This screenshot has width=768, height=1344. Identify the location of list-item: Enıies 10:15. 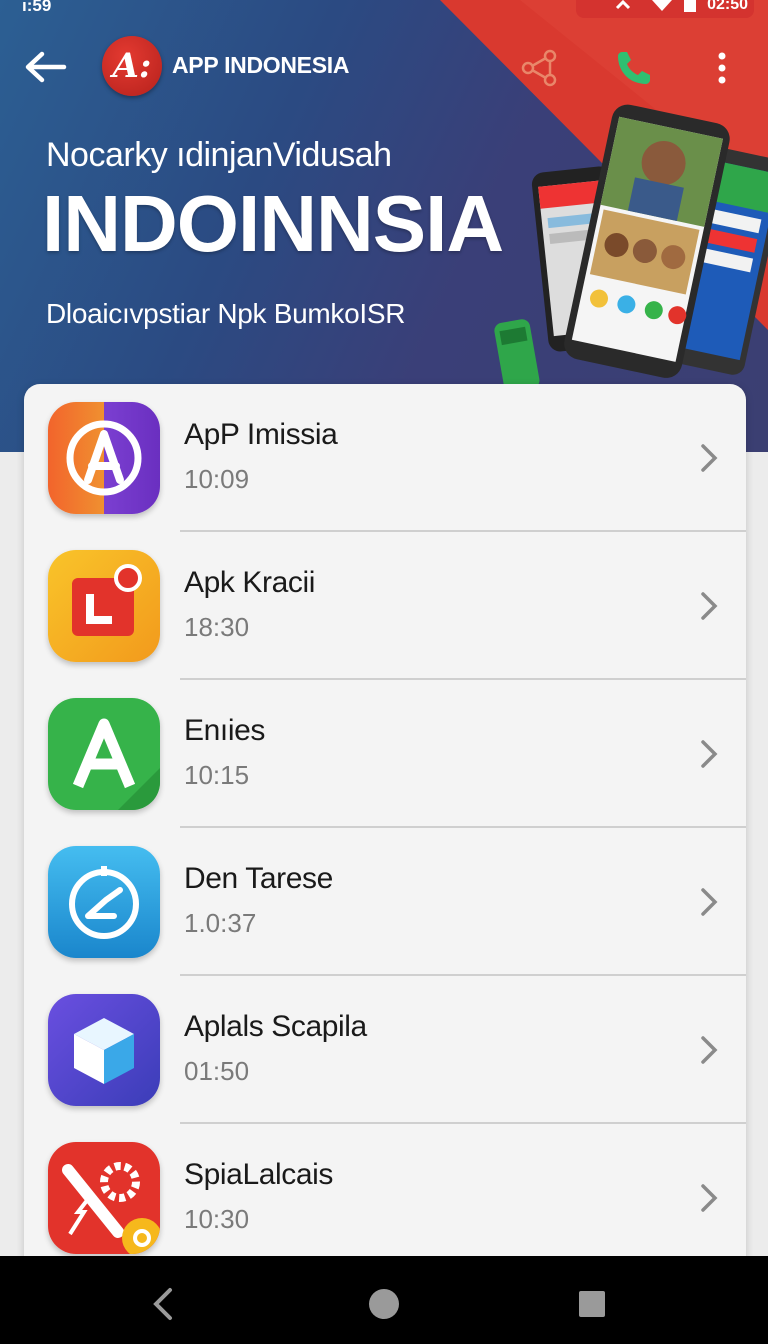
(385, 754).